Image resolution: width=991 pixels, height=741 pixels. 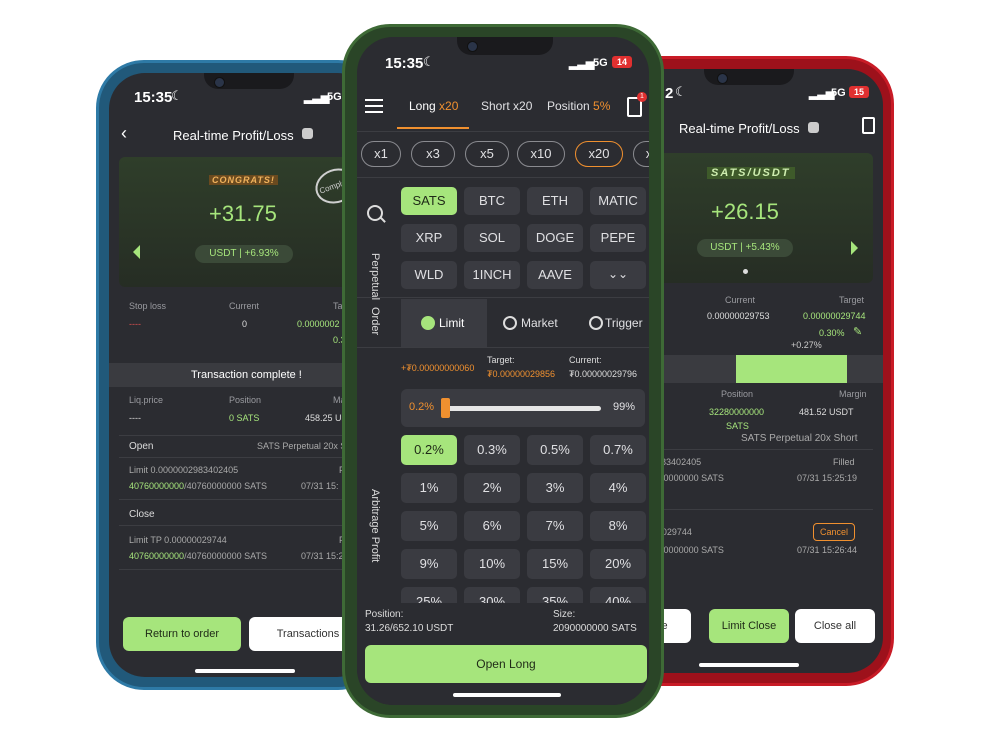 What do you see at coordinates (492, 526) in the screenshot?
I see `profit-option: 6%` at bounding box center [492, 526].